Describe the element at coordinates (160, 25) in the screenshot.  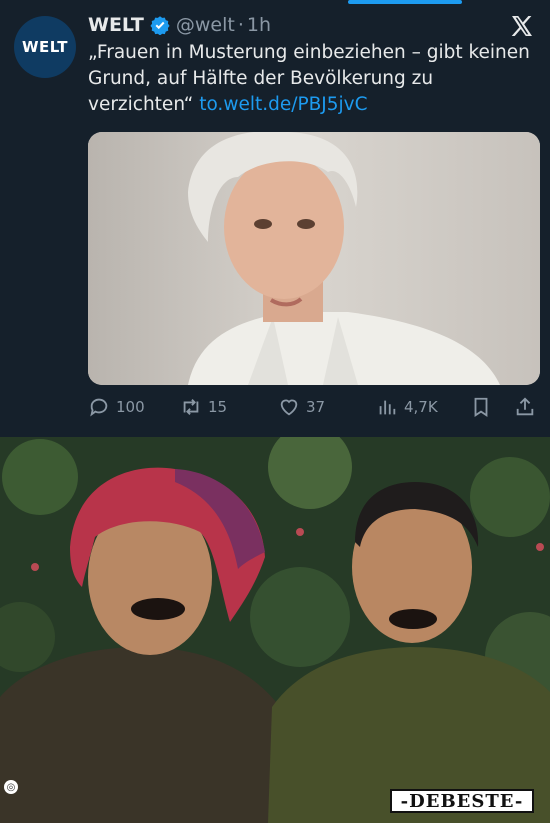
I see `verified-badge-icon` at that location.